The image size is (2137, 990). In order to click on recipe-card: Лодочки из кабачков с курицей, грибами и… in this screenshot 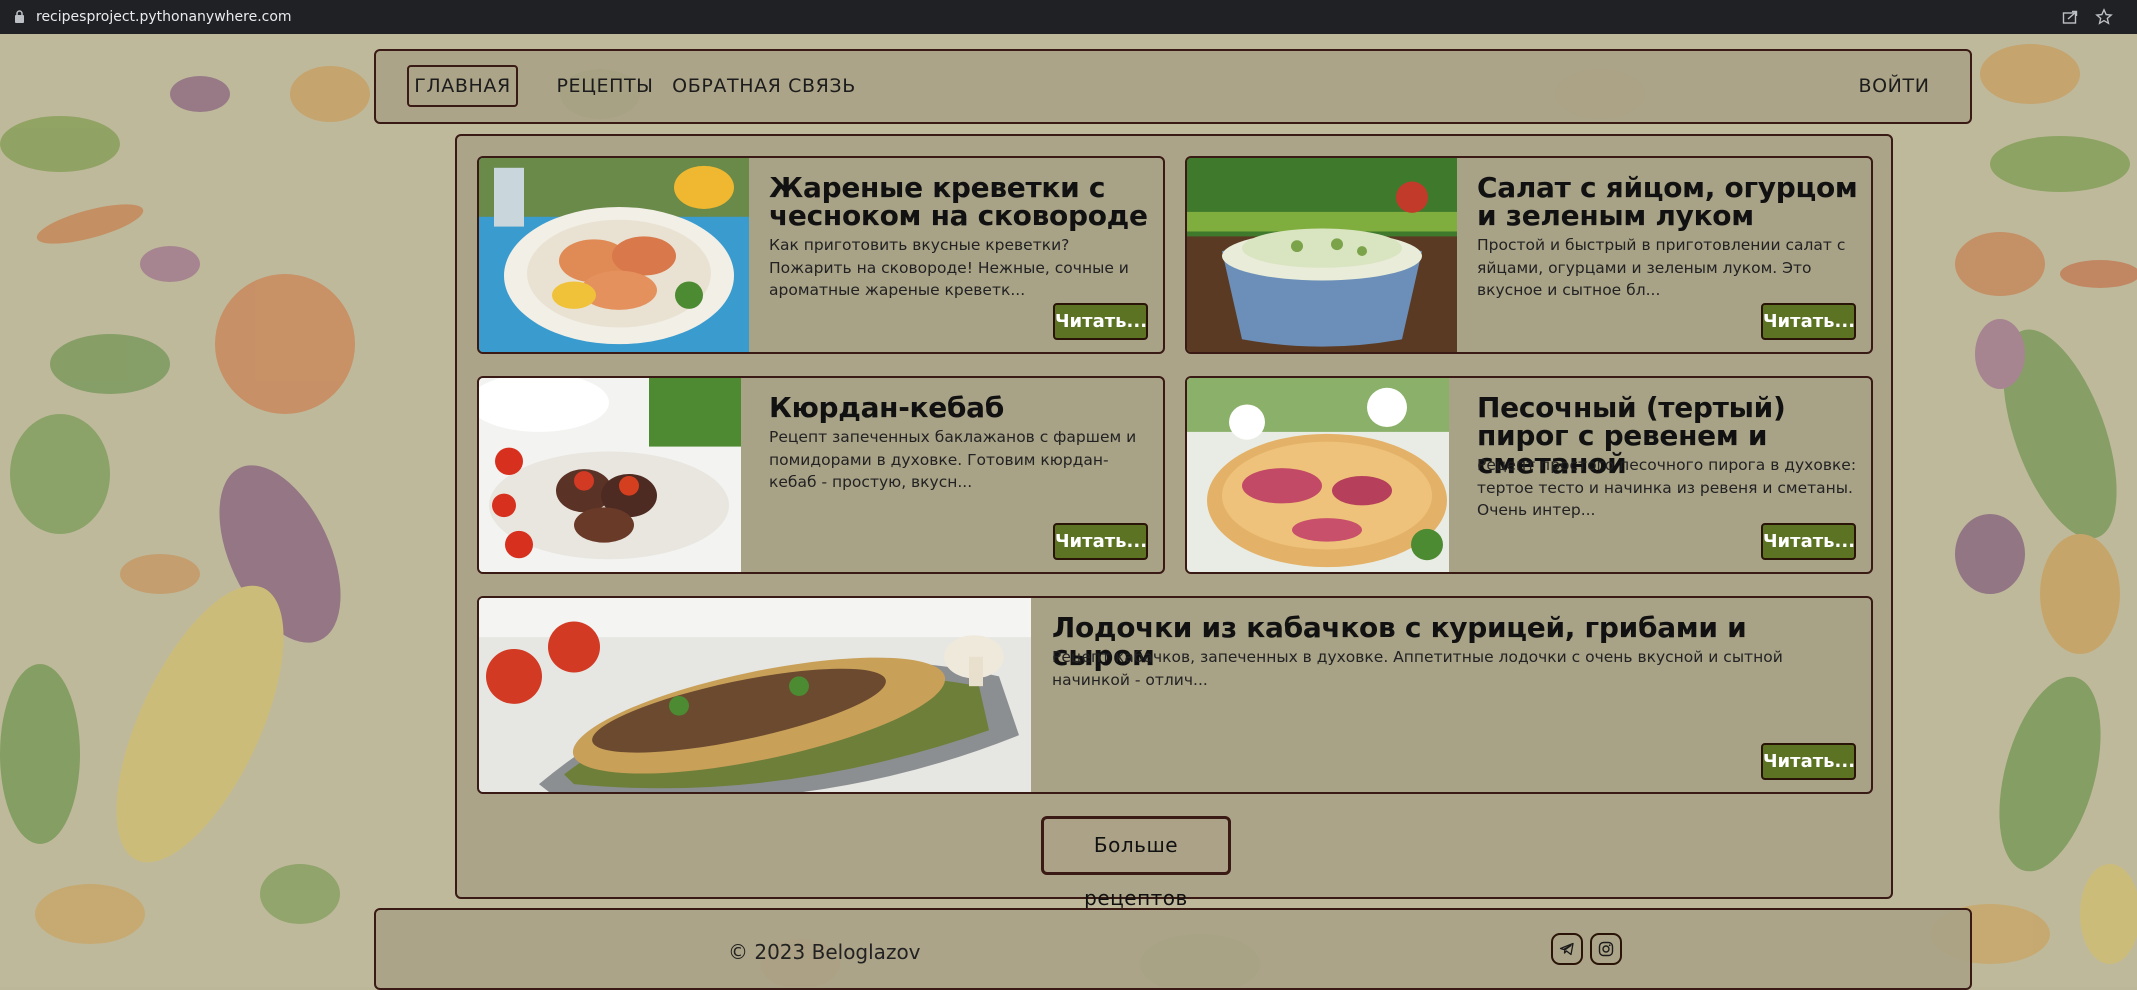, I will do `click(1175, 695)`.